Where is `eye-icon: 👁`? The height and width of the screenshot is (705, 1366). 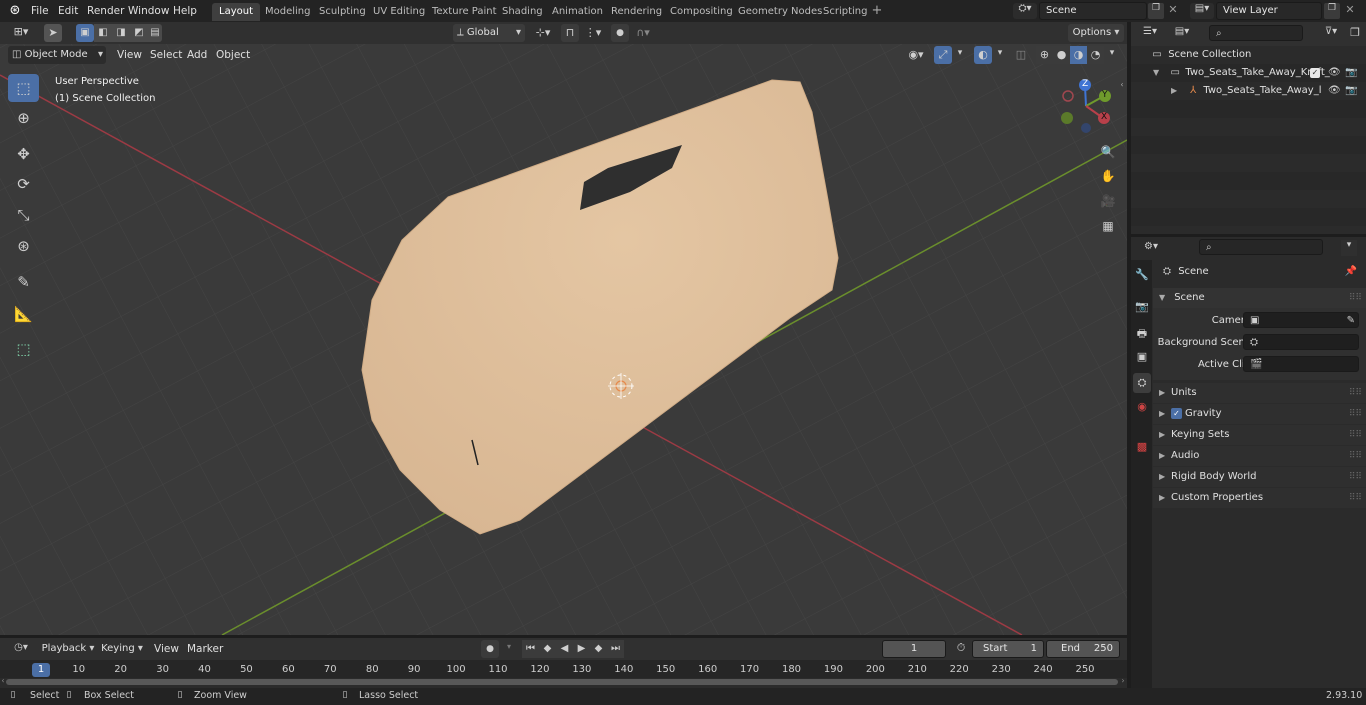 eye-icon: 👁 is located at coordinates (1334, 91).